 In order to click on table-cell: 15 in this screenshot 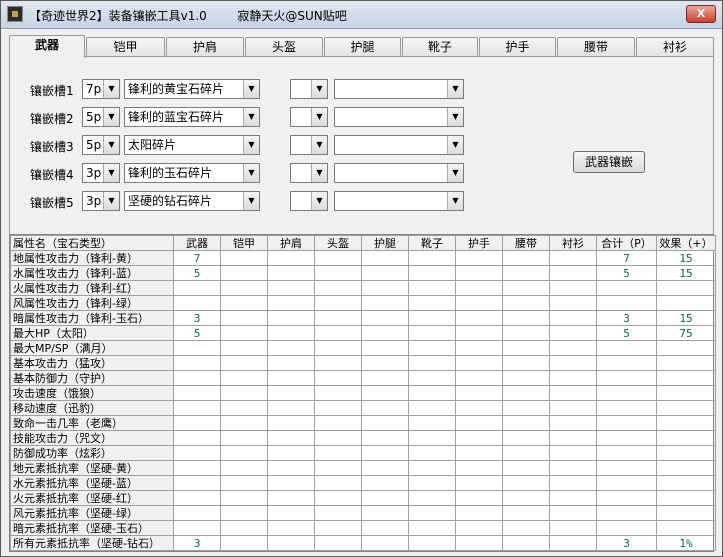, I will do `click(686, 258)`.